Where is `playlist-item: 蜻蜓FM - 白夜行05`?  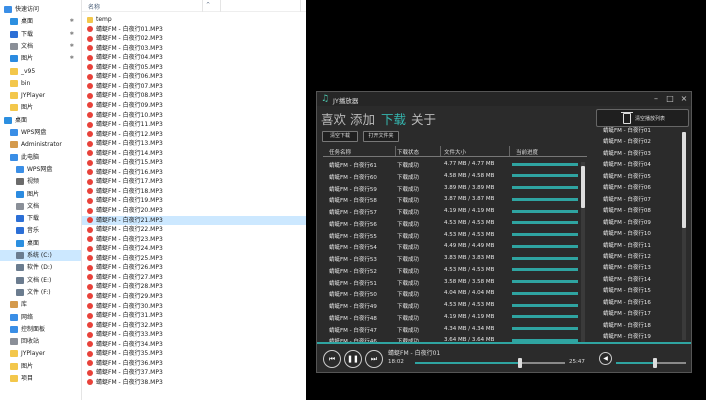 playlist-item: 蜻蜓FM - 白夜行05 is located at coordinates (640, 178).